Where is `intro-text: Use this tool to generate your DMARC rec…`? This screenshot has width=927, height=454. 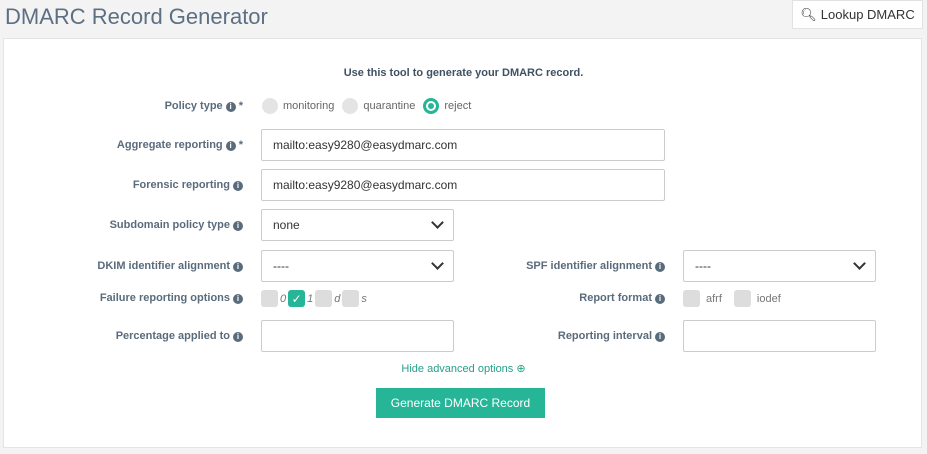
intro-text: Use this tool to generate your DMARC rec… is located at coordinates (463, 73).